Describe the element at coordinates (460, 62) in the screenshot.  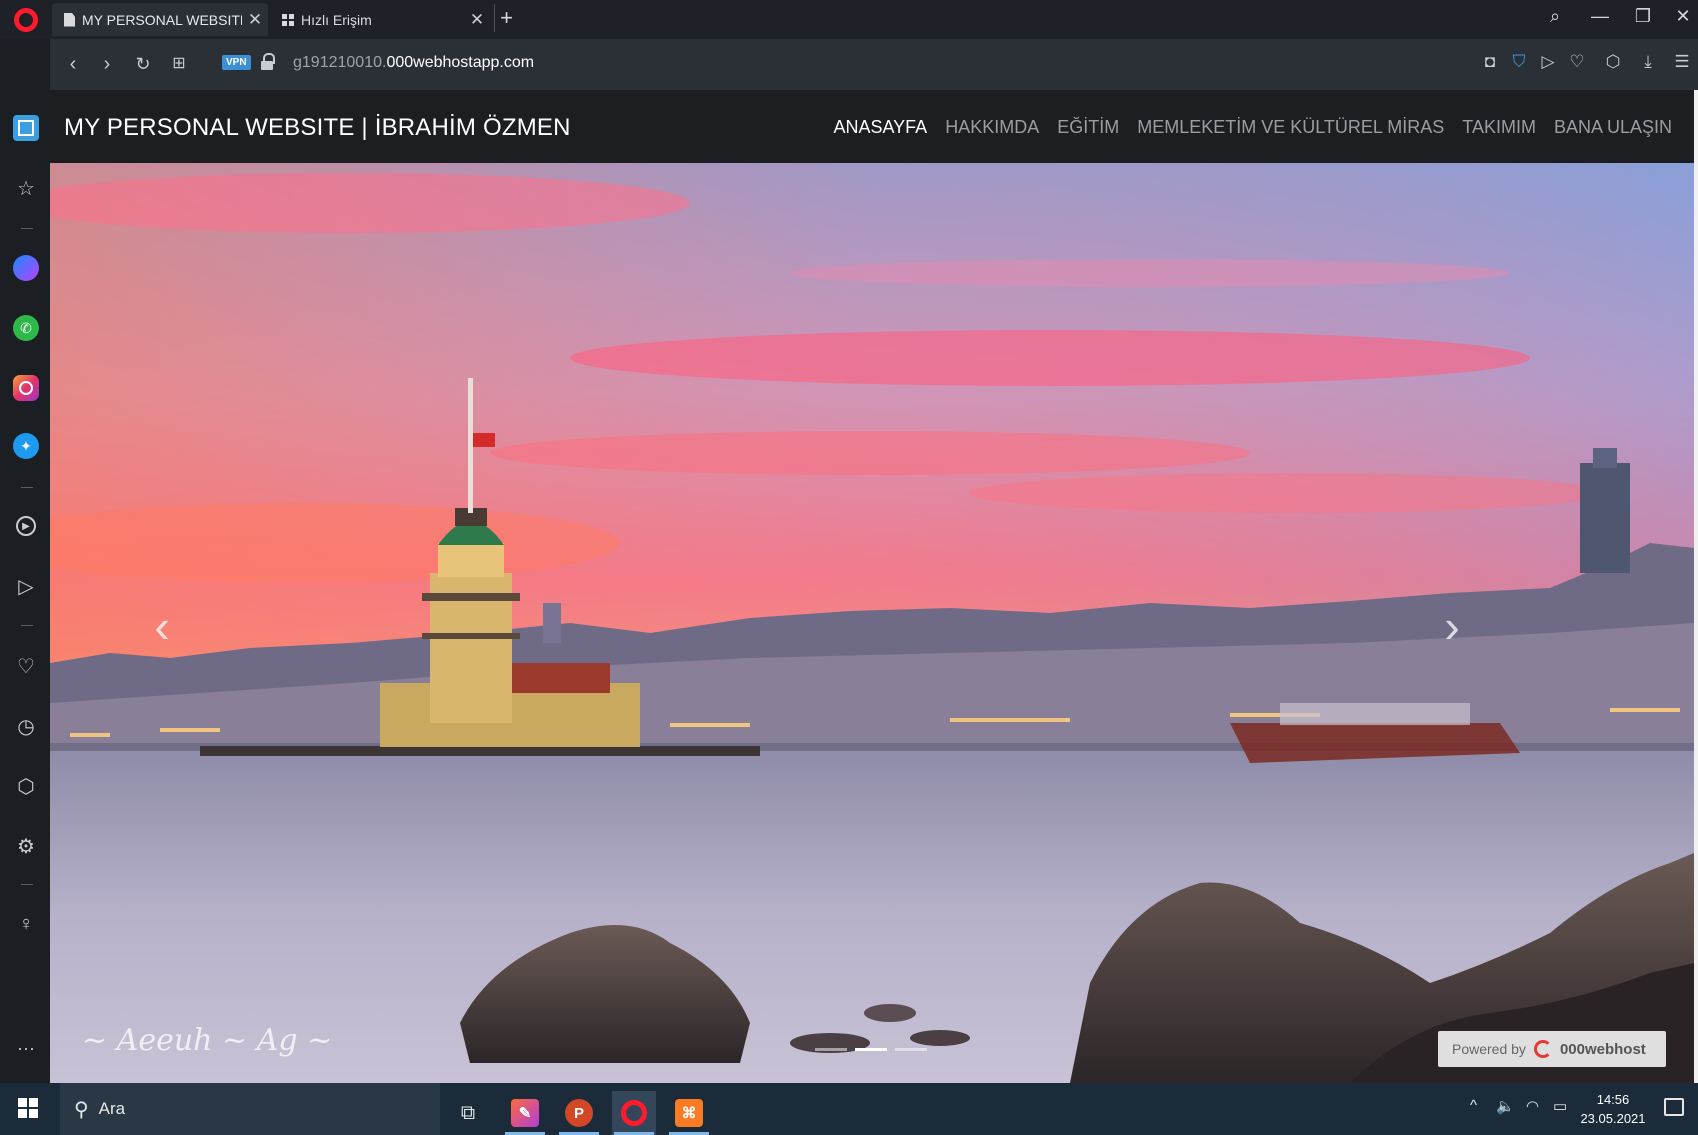
I see `url-domain: 000webhostapp.com` at that location.